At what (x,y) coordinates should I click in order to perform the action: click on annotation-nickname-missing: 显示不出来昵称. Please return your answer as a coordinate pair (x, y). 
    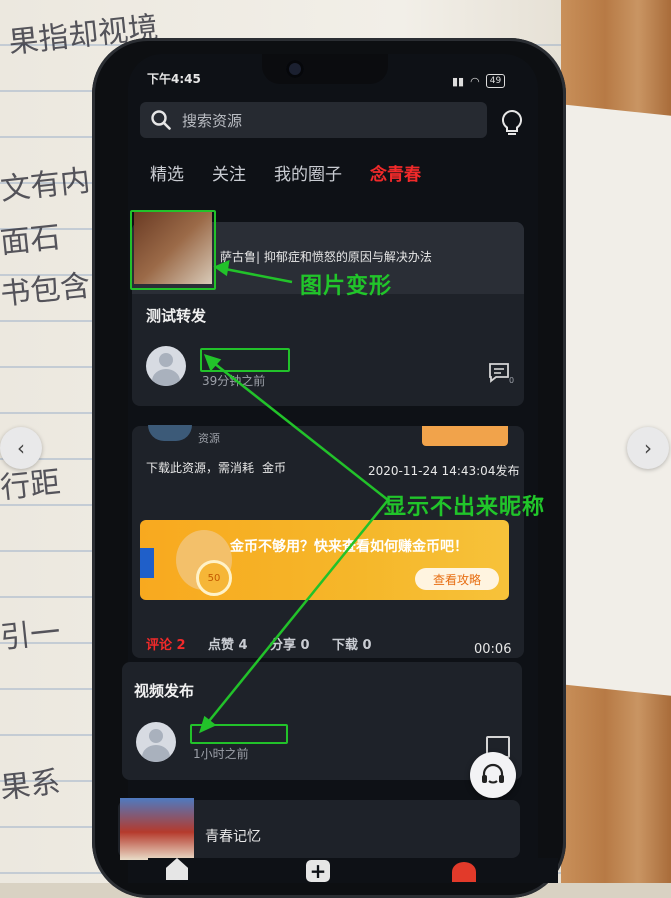
    Looking at the image, I should click on (465, 507).